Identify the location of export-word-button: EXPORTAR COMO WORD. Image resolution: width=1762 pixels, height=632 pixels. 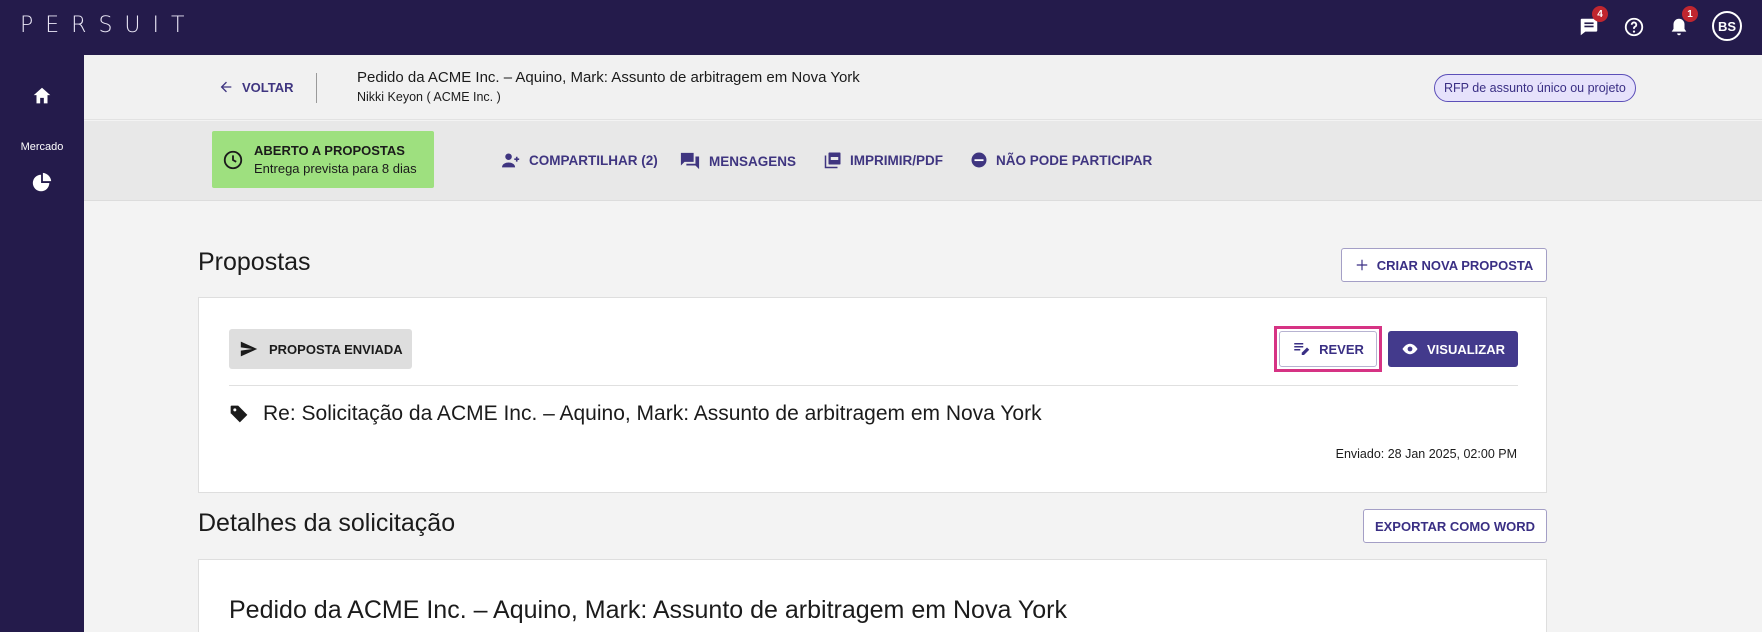
(1455, 526).